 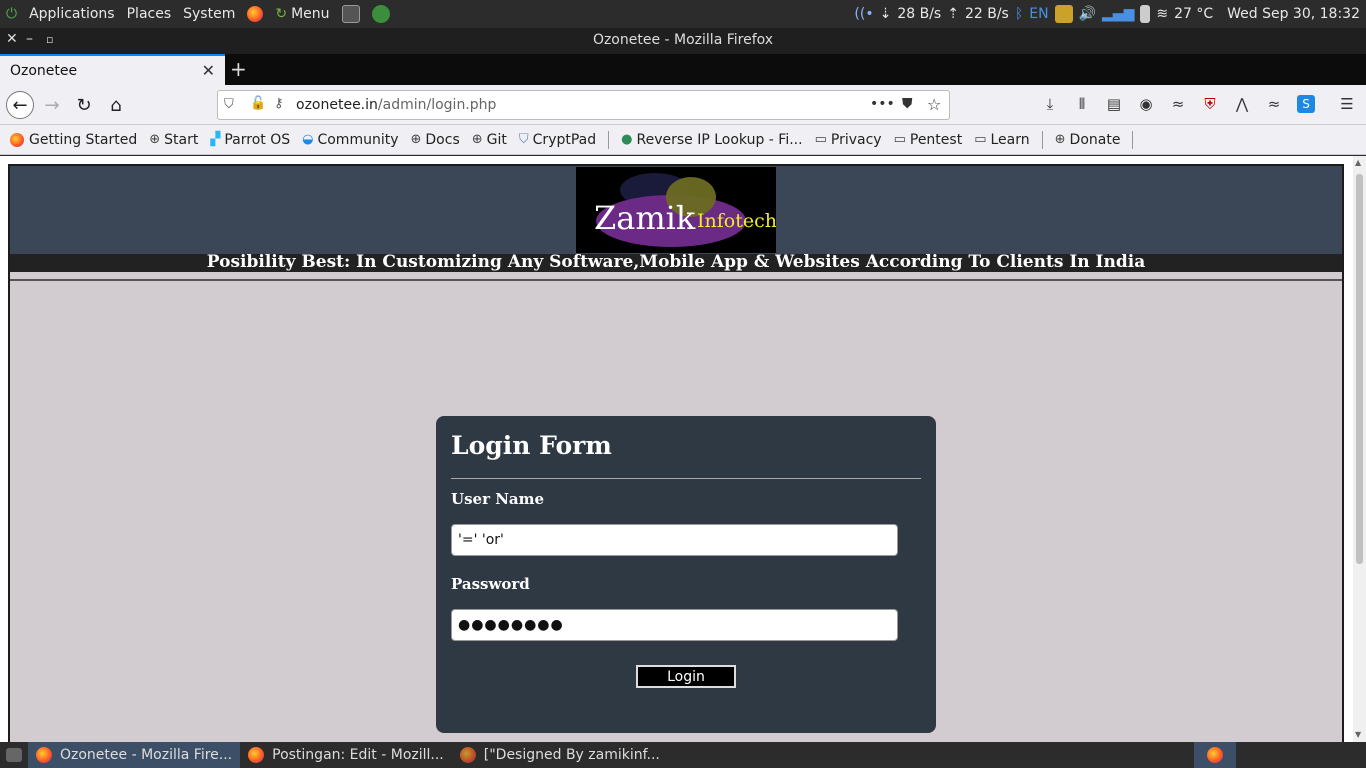 I want to click on bookmark-folder-pentest: ▭ Pentest, so click(x=928, y=140).